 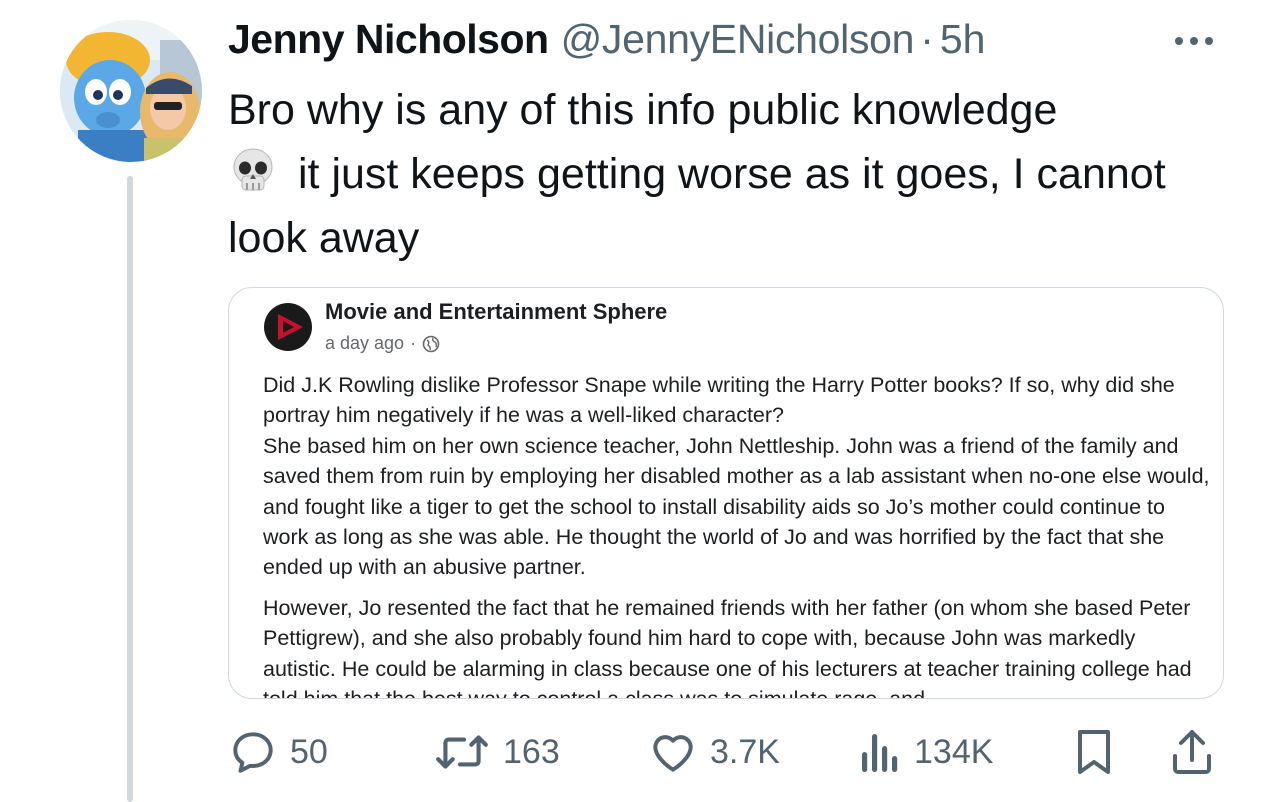 I want to click on share-icon, so click(x=1192, y=752).